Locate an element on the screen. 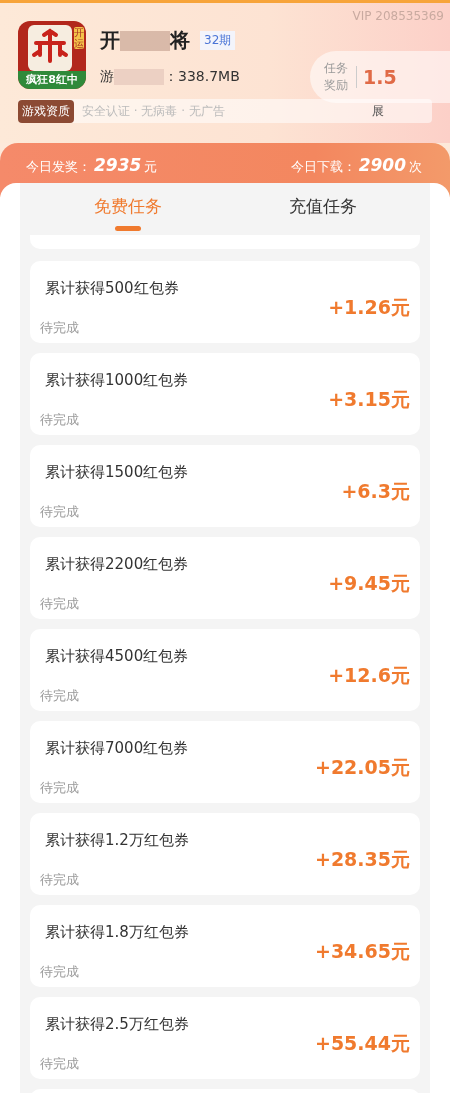 Image resolution: width=450 pixels, height=1093 pixels. task-card: 累计获得1.2万红包券 +28.35元 待完成 is located at coordinates (225, 854).